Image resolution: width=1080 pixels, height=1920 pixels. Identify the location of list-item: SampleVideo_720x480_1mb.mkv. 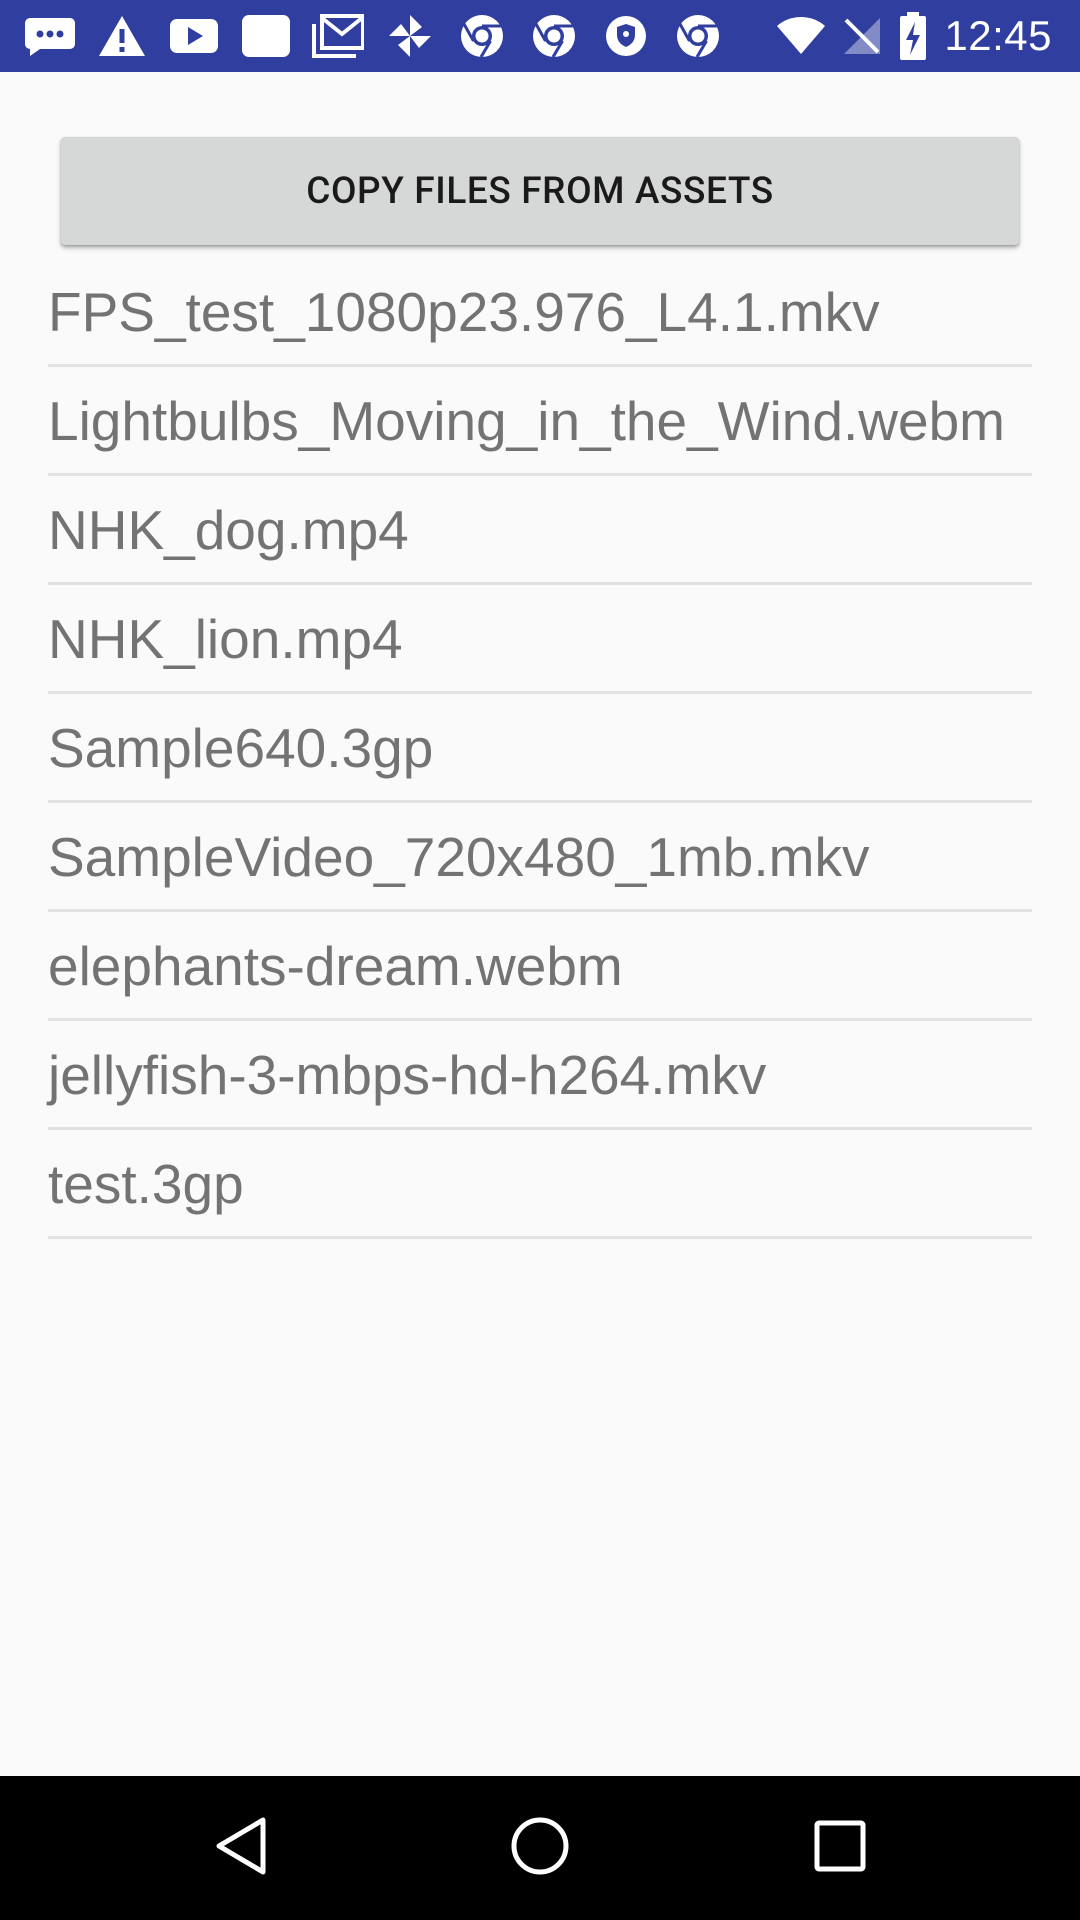
(540, 857).